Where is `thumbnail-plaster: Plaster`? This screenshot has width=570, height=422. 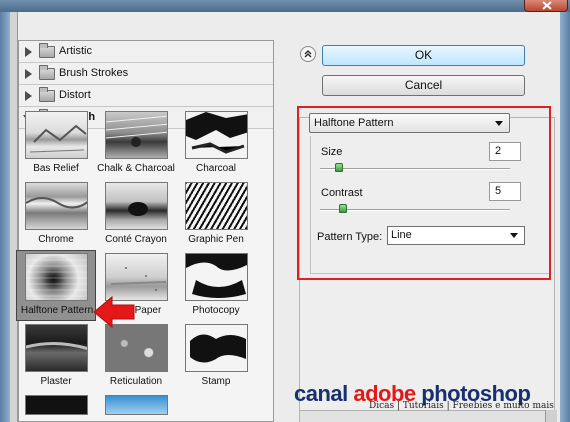 thumbnail-plaster: Plaster is located at coordinates (56, 356).